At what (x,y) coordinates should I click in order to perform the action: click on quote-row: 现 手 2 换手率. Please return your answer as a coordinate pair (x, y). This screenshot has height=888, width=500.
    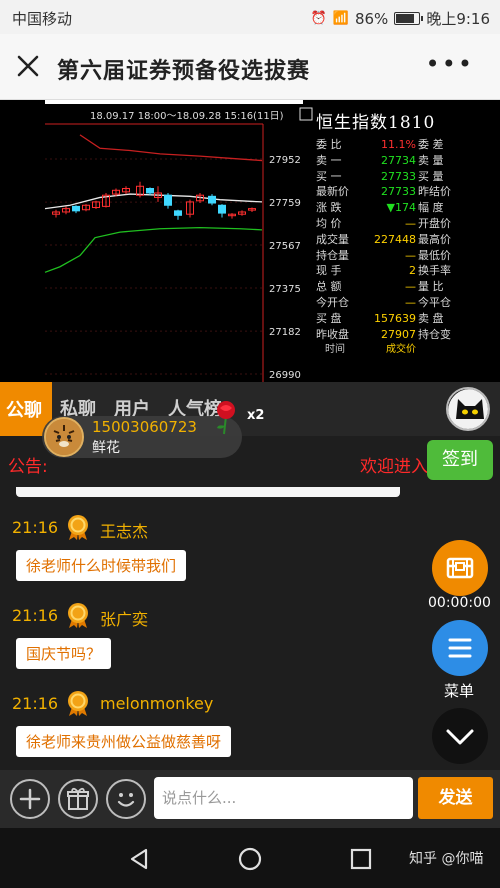
    Looking at the image, I should click on (386, 271).